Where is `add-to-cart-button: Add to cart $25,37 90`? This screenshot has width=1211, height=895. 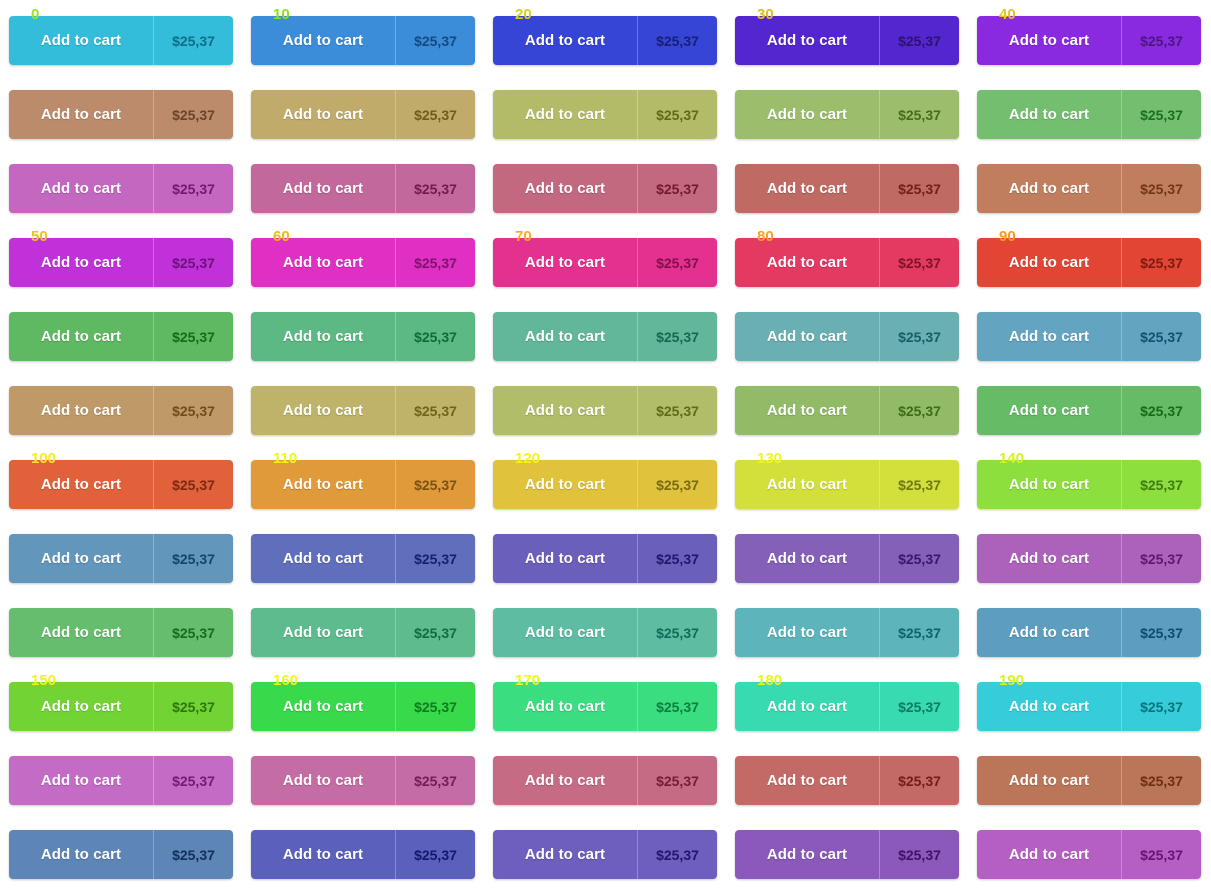
add-to-cart-button: Add to cart $25,37 90 is located at coordinates (1089, 258).